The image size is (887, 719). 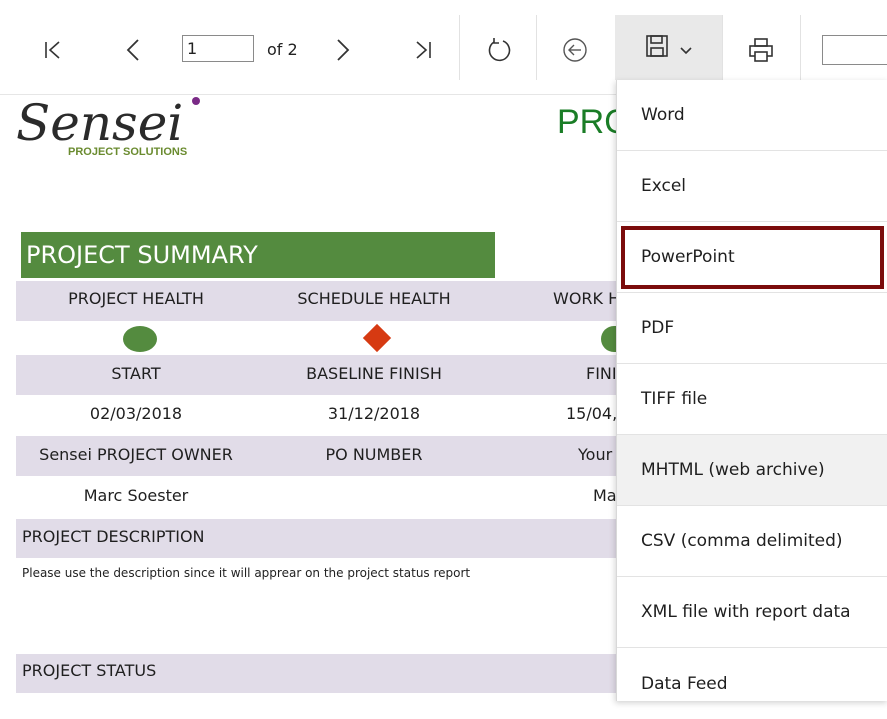 I want to click on start-label: START, so click(x=136, y=373).